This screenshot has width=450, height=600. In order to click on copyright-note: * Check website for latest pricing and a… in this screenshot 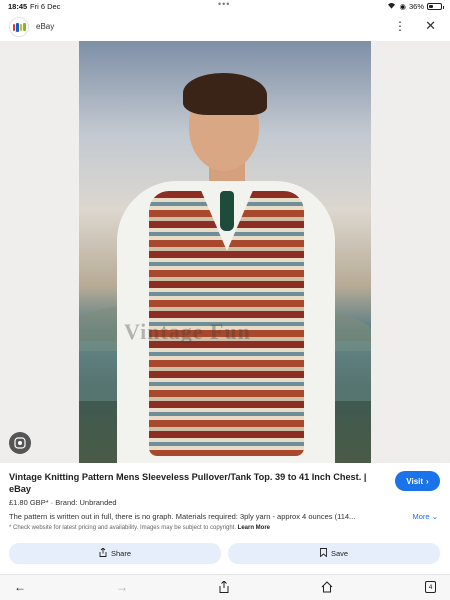, I will do `click(139, 528)`.